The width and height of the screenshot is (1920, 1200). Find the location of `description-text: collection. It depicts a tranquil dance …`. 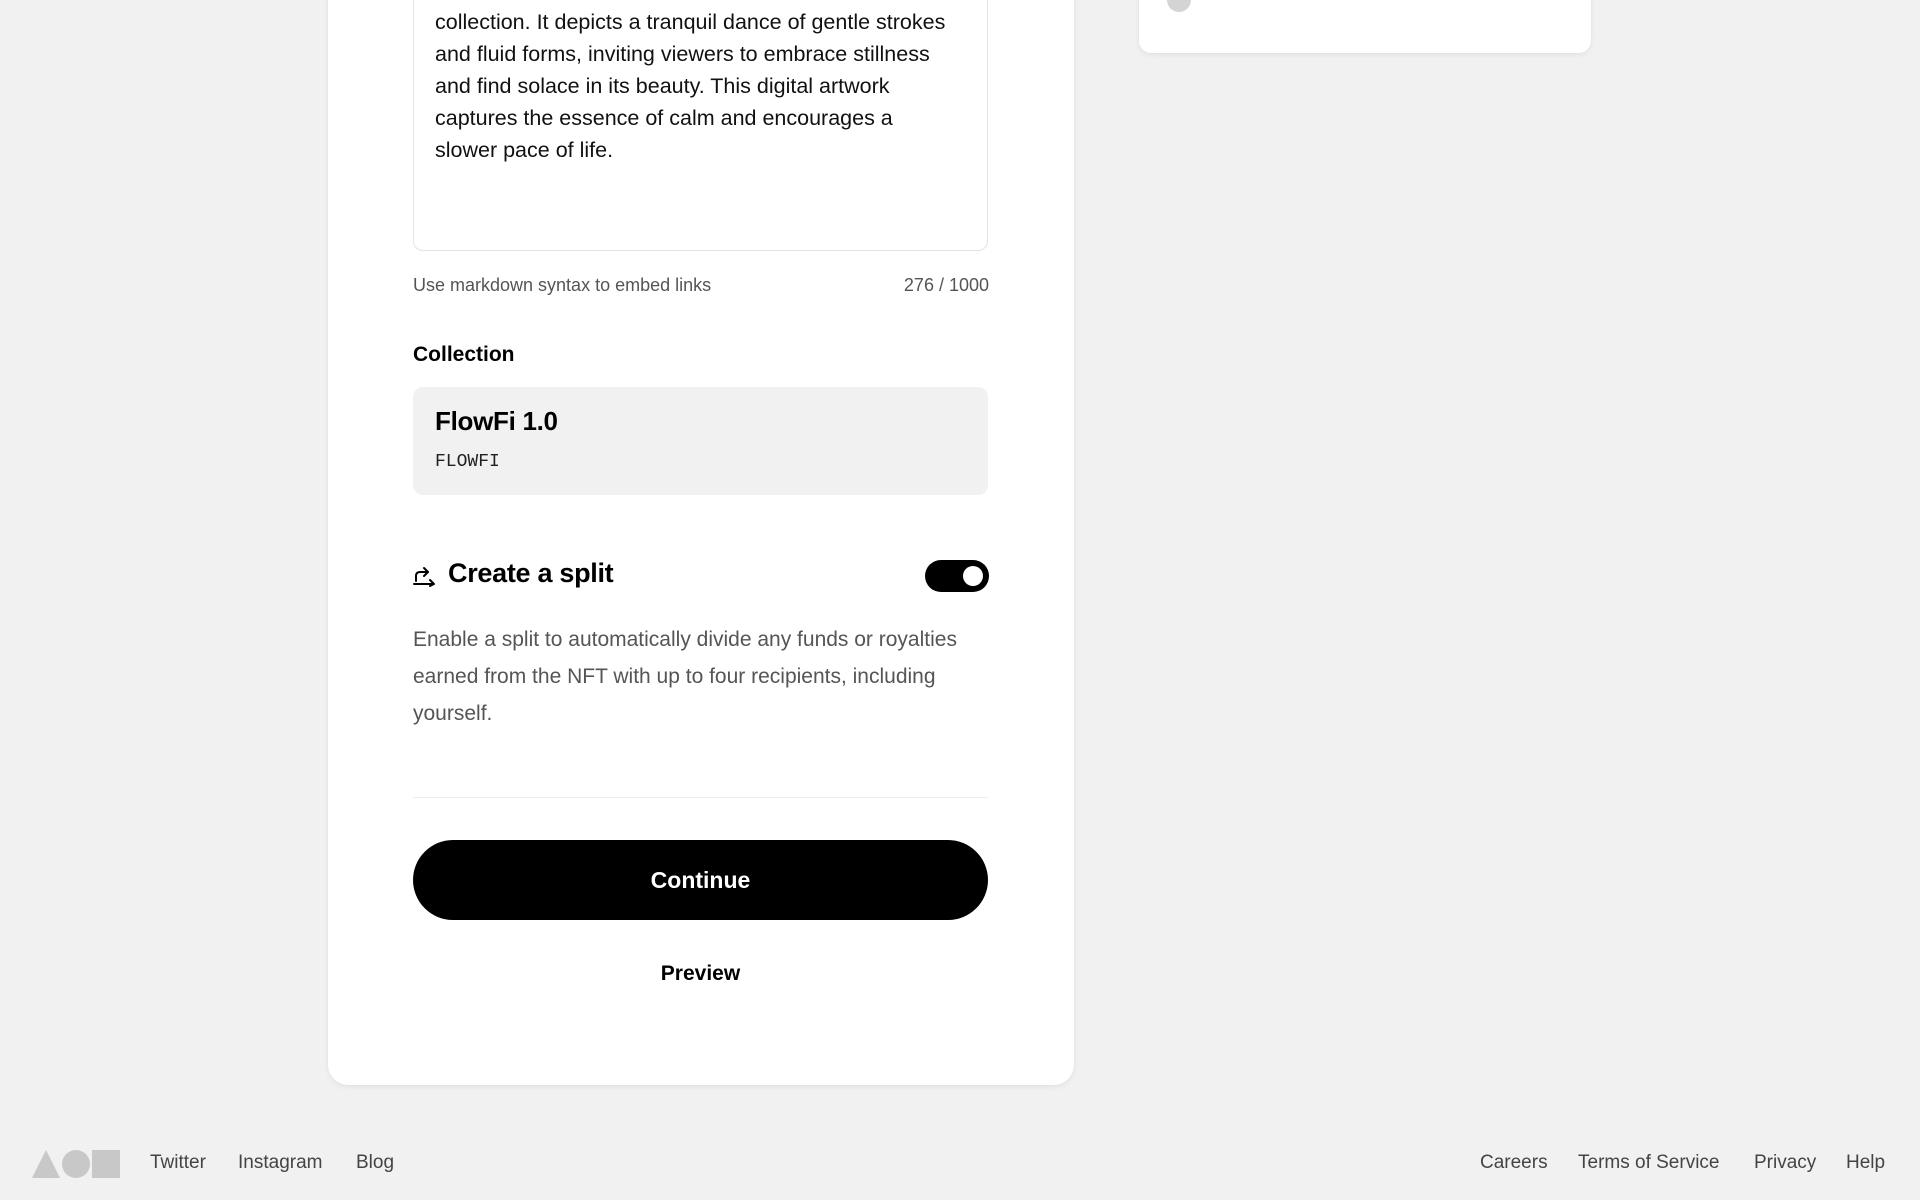

description-text: collection. It depicts a tranquil dance … is located at coordinates (695, 86).